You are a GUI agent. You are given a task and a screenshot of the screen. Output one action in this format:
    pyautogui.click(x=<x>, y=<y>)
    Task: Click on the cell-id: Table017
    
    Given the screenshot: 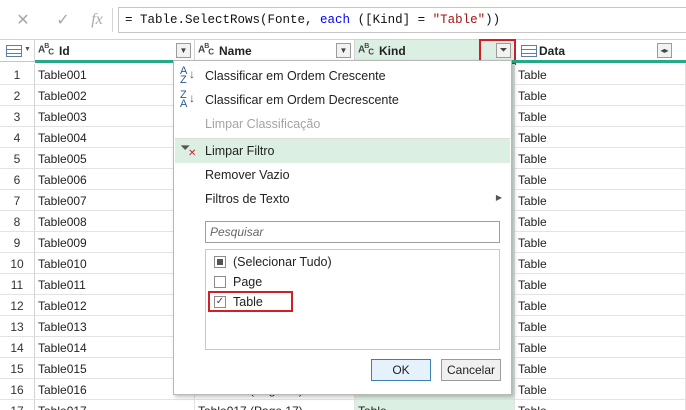 What is the action you would take?
    pyautogui.click(x=115, y=405)
    